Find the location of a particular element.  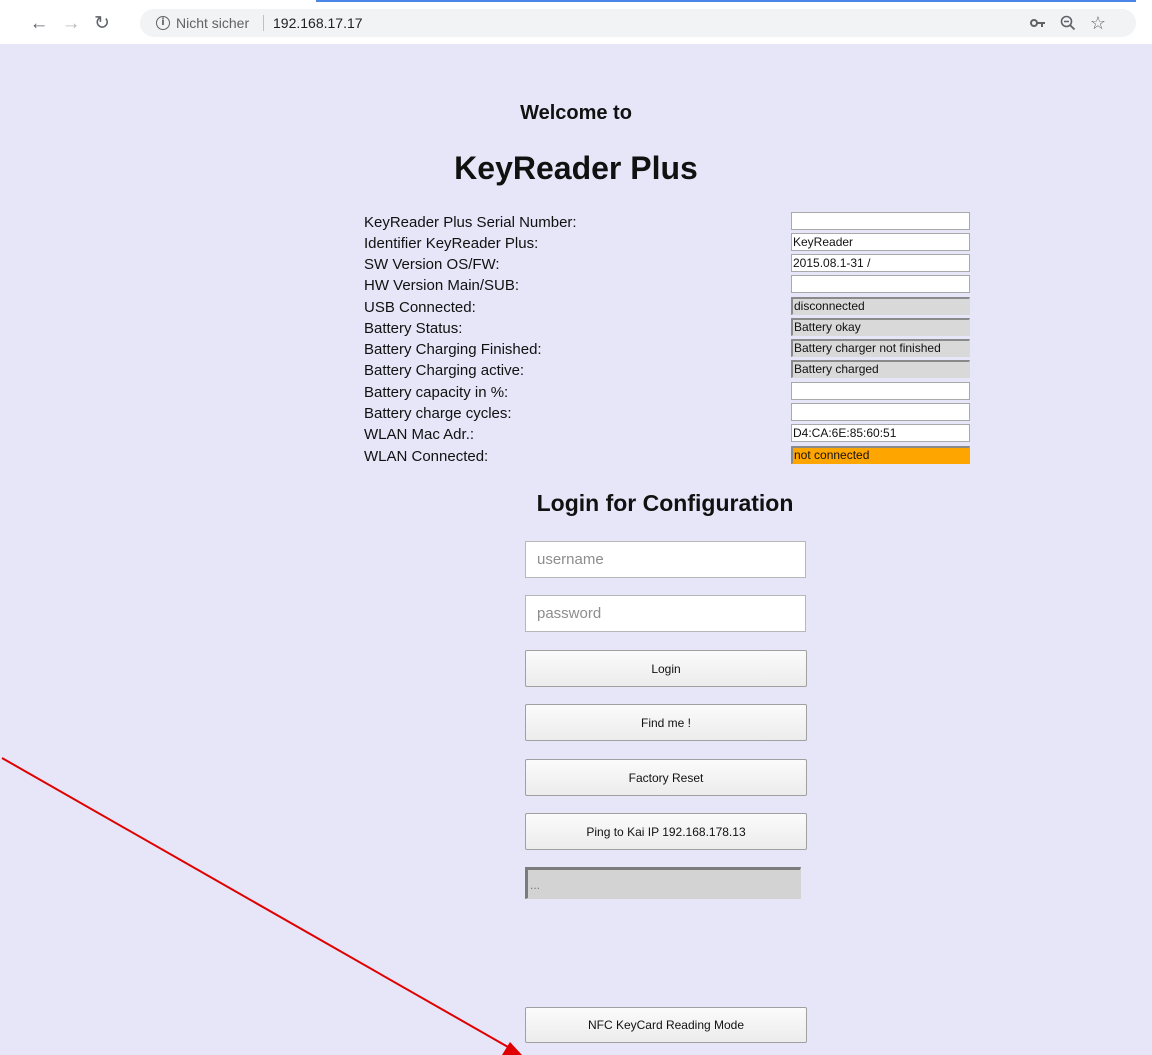

zoom-out-icon is located at coordinates (1068, 23).